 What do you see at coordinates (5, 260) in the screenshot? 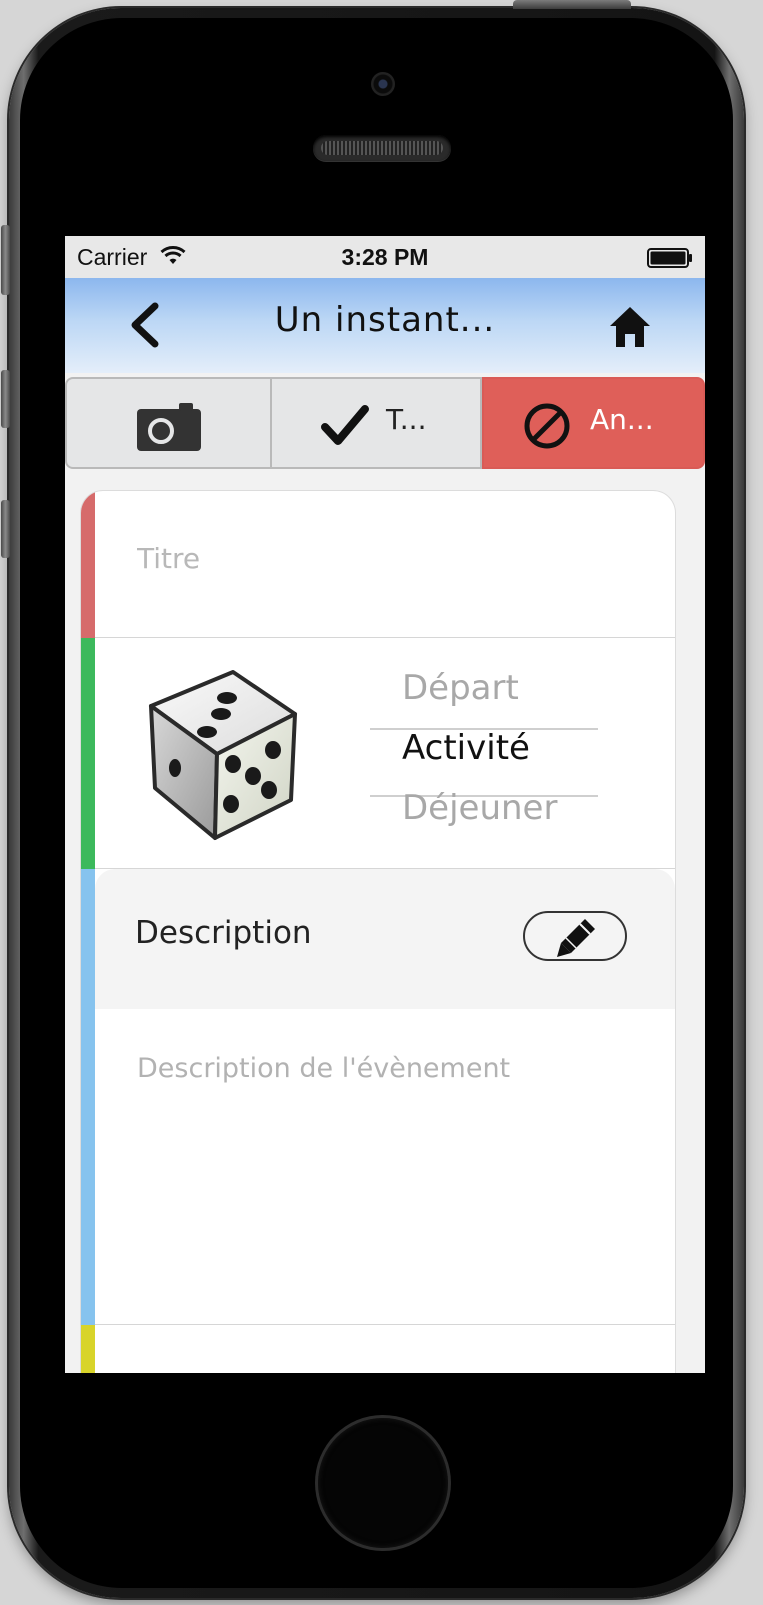
I see `mute-switch` at bounding box center [5, 260].